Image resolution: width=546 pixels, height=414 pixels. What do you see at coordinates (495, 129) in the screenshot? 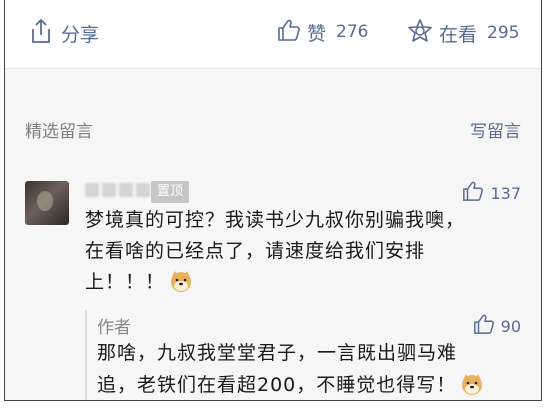
I see `write-comment-link: 写留言` at bounding box center [495, 129].